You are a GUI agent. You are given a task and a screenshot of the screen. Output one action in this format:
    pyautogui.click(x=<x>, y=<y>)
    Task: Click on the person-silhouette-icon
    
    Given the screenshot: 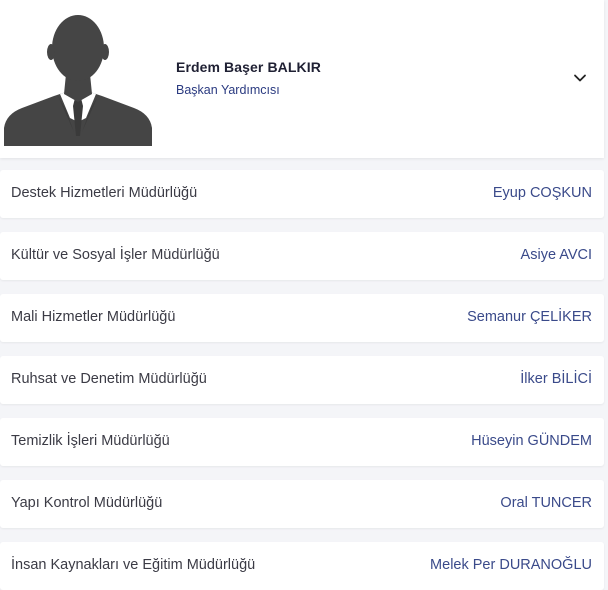 What is the action you would take?
    pyautogui.click(x=78, y=80)
    